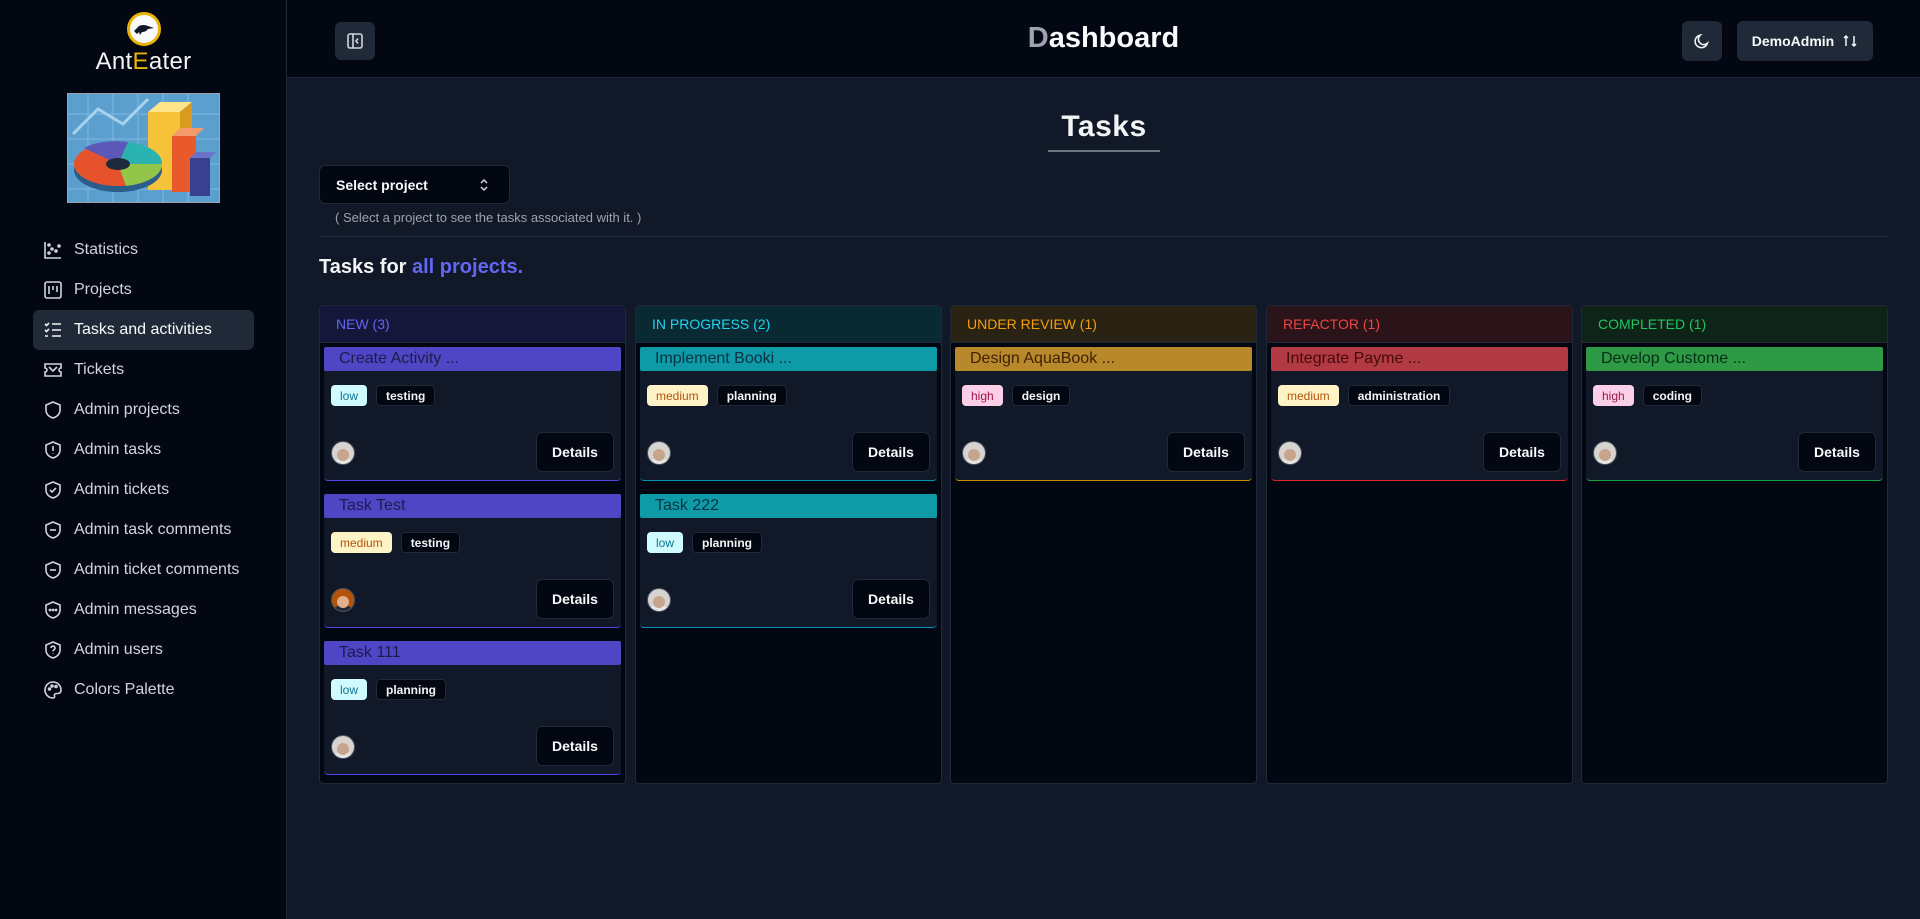 The height and width of the screenshot is (919, 1920). What do you see at coordinates (53, 490) in the screenshot?
I see `shield-check-icon` at bounding box center [53, 490].